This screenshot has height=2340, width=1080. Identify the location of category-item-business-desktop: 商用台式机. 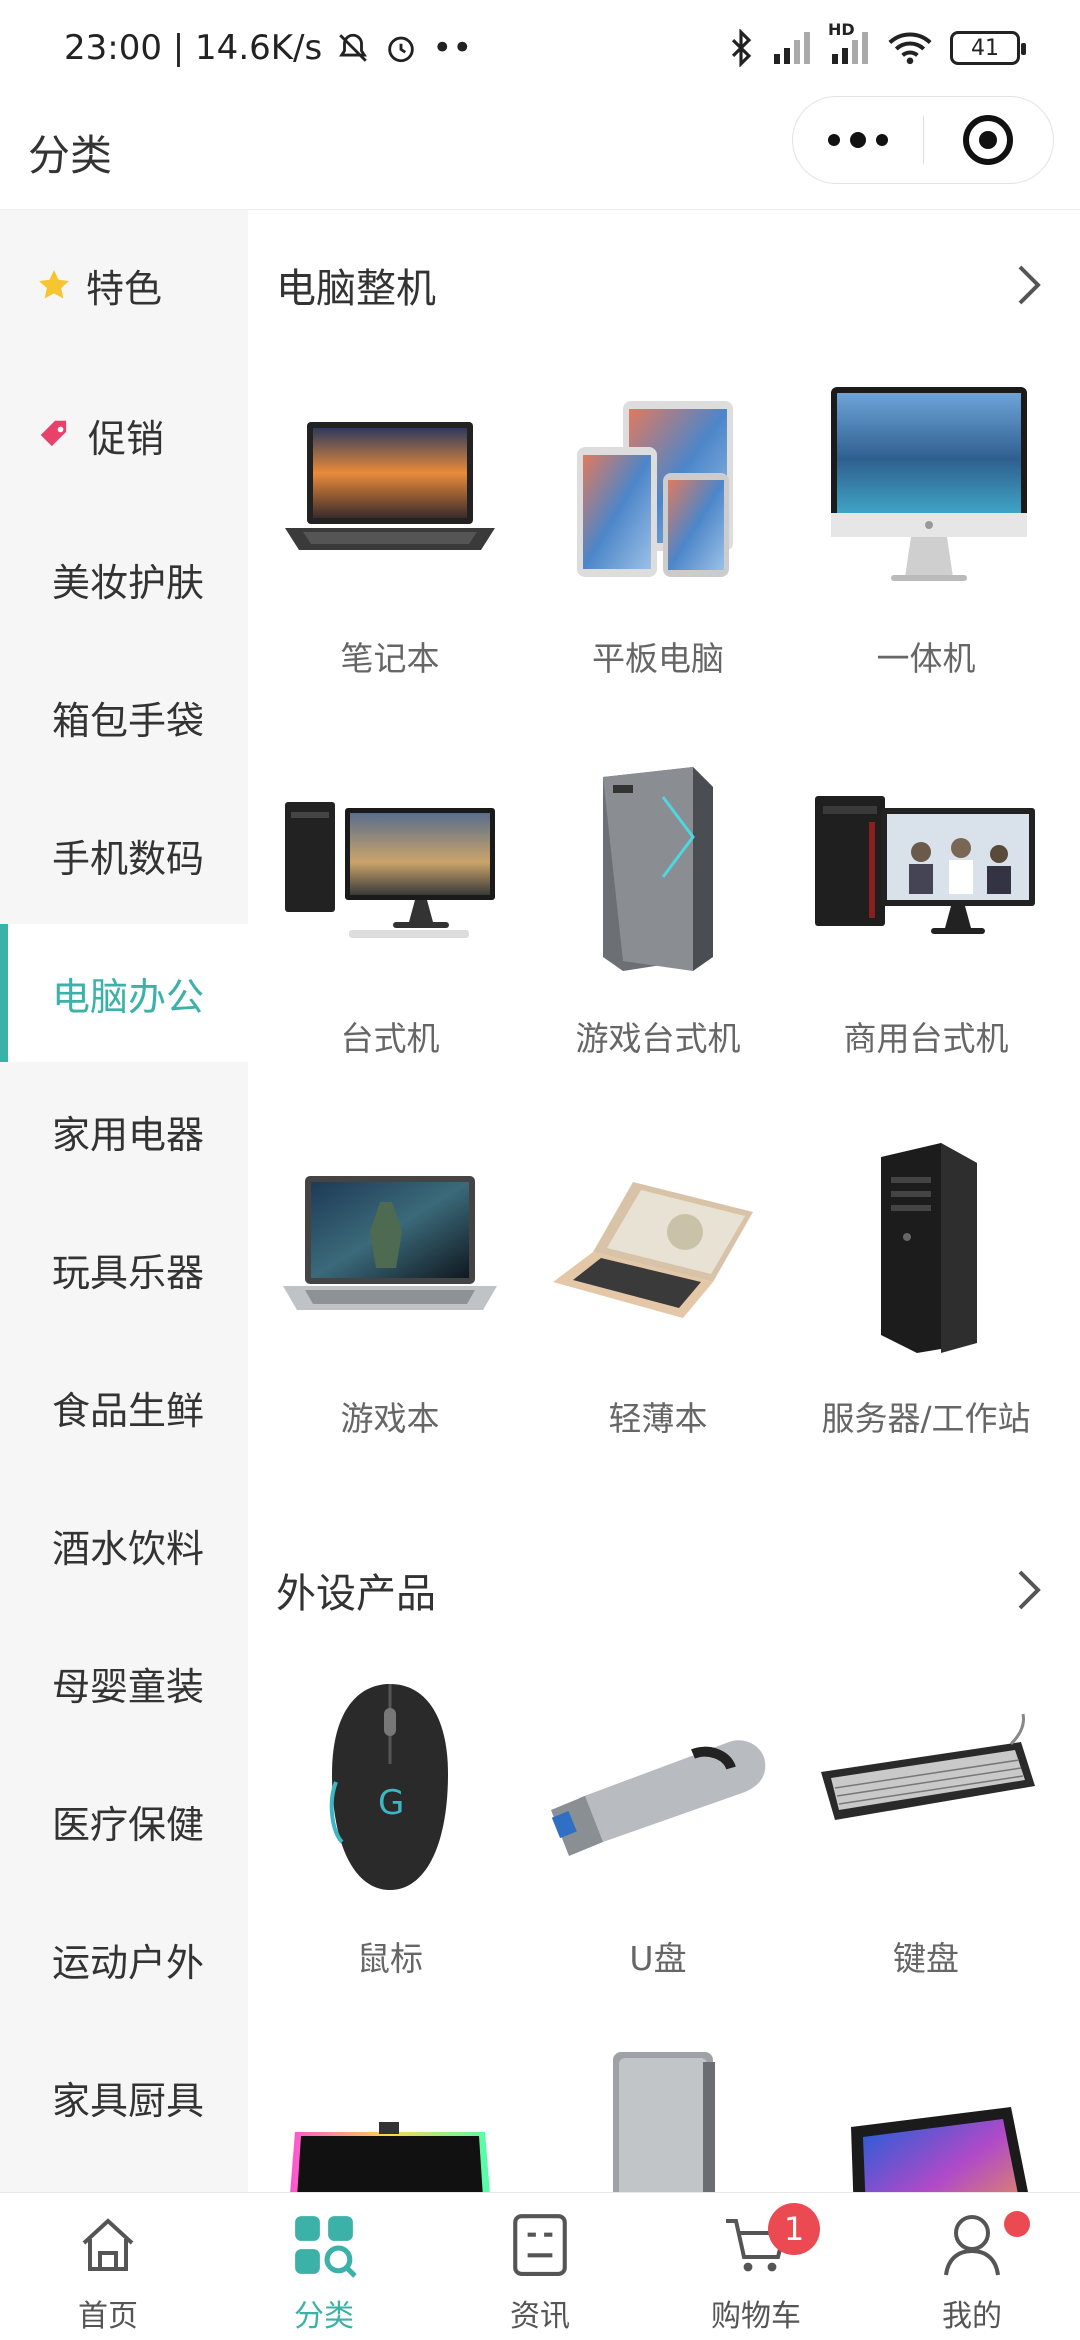
(926, 930).